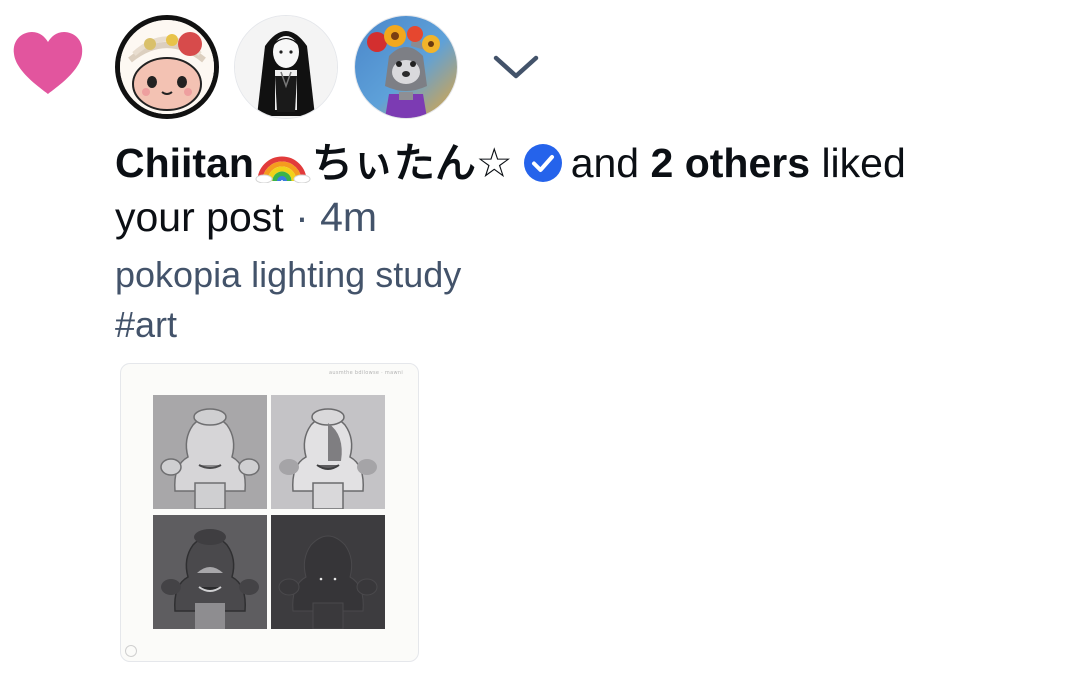  Describe the element at coordinates (167, 67) in the screenshot. I see `avatar-pink-cat` at that location.